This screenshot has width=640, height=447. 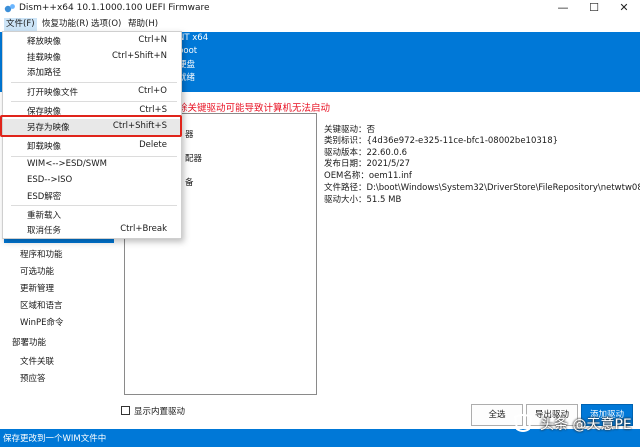 What do you see at coordinates (92, 41) in the screenshot?
I see `menu-item-release-image: 释放映像 Ctrl+N` at bounding box center [92, 41].